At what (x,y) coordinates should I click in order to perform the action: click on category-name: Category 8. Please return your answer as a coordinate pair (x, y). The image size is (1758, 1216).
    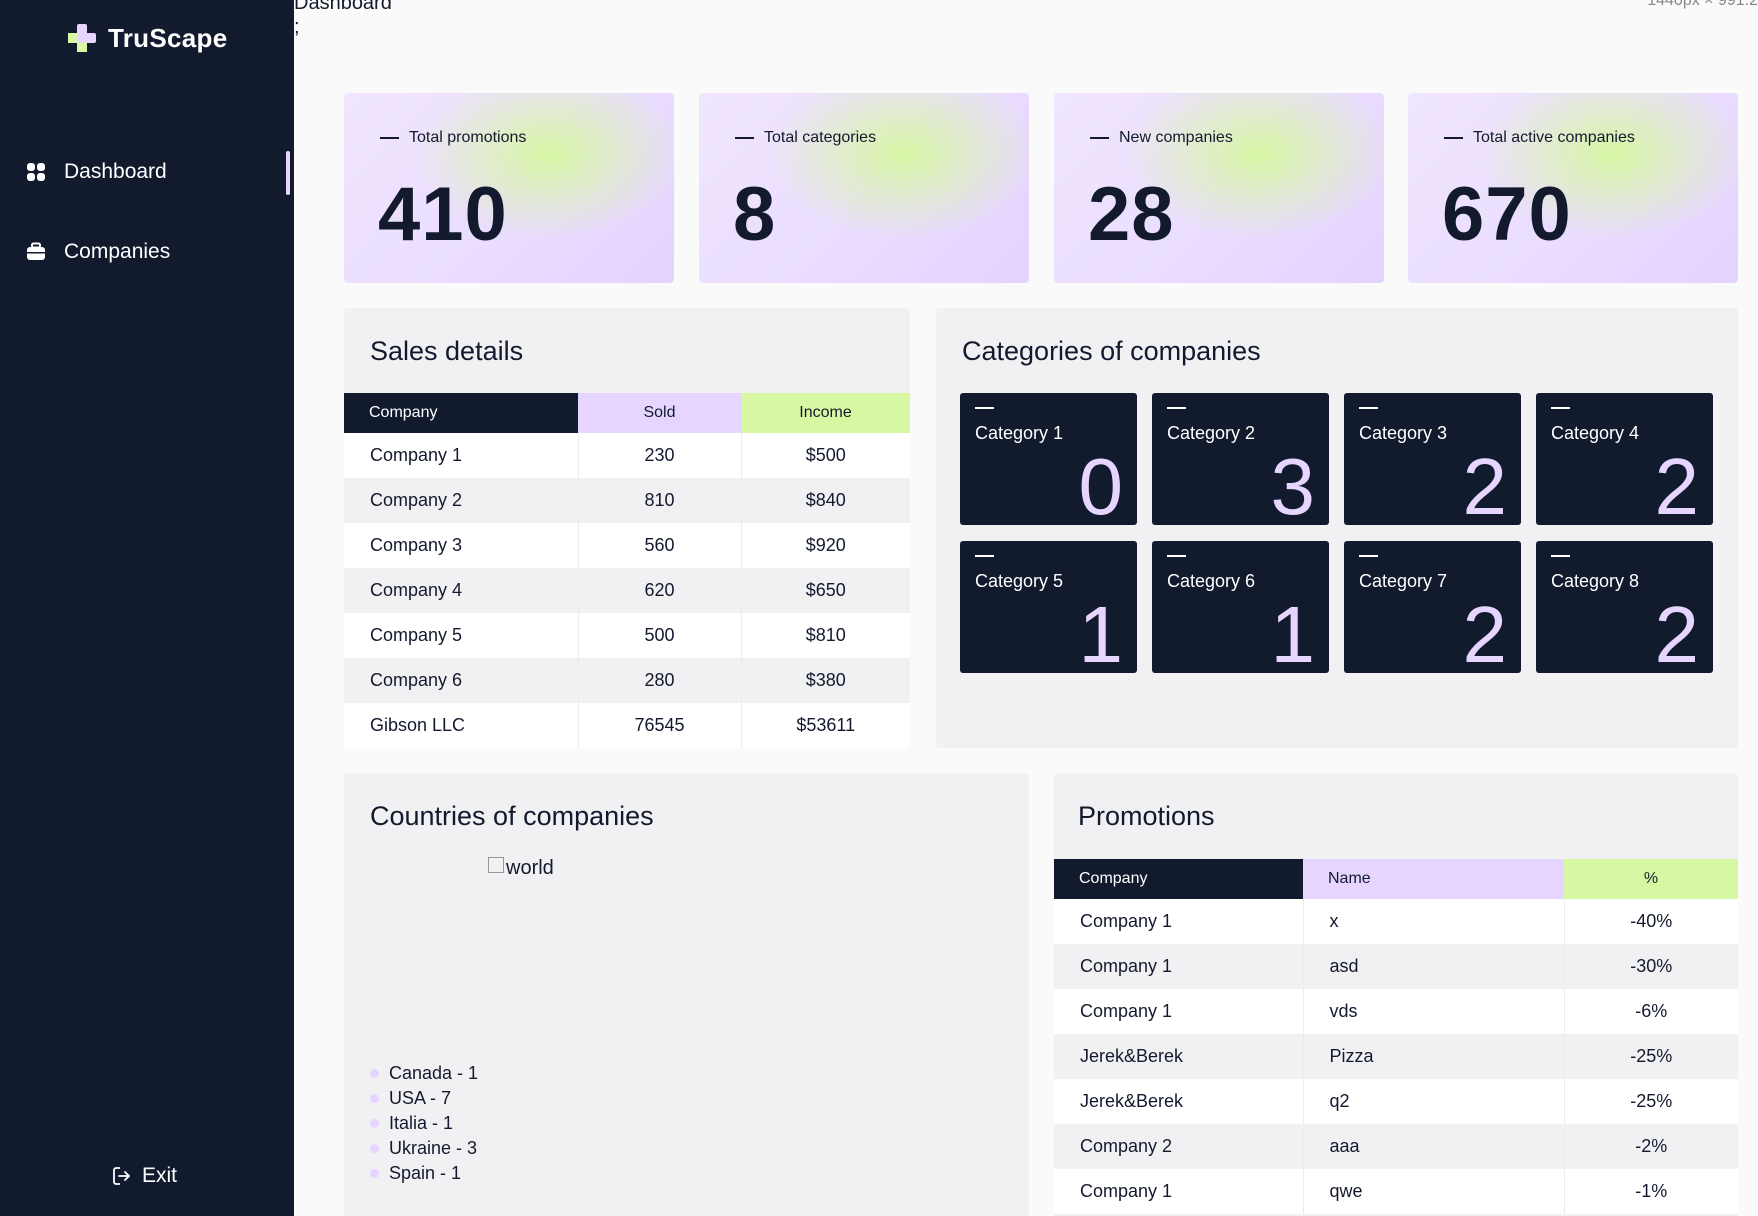
    Looking at the image, I should click on (1595, 581).